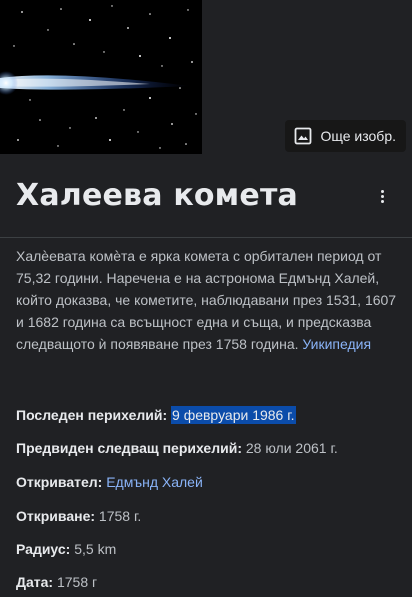  Describe the element at coordinates (154, 482) in the screenshot. I see `discoverer-link: Едмънд Халей` at that location.